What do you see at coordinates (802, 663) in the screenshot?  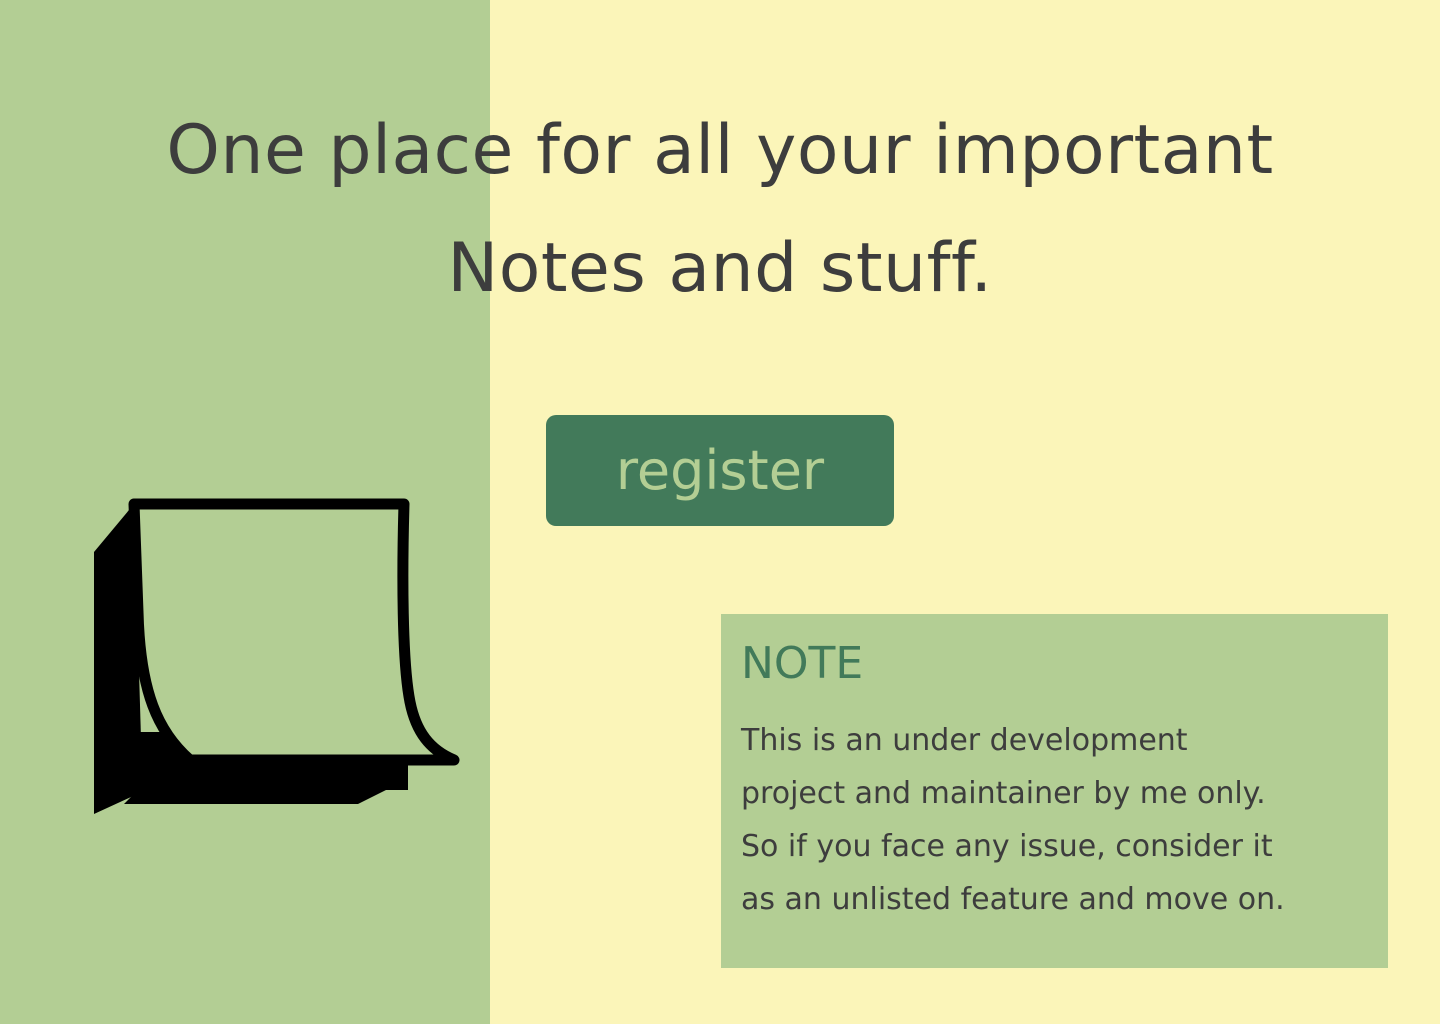 I see `note-title: NOTE` at bounding box center [802, 663].